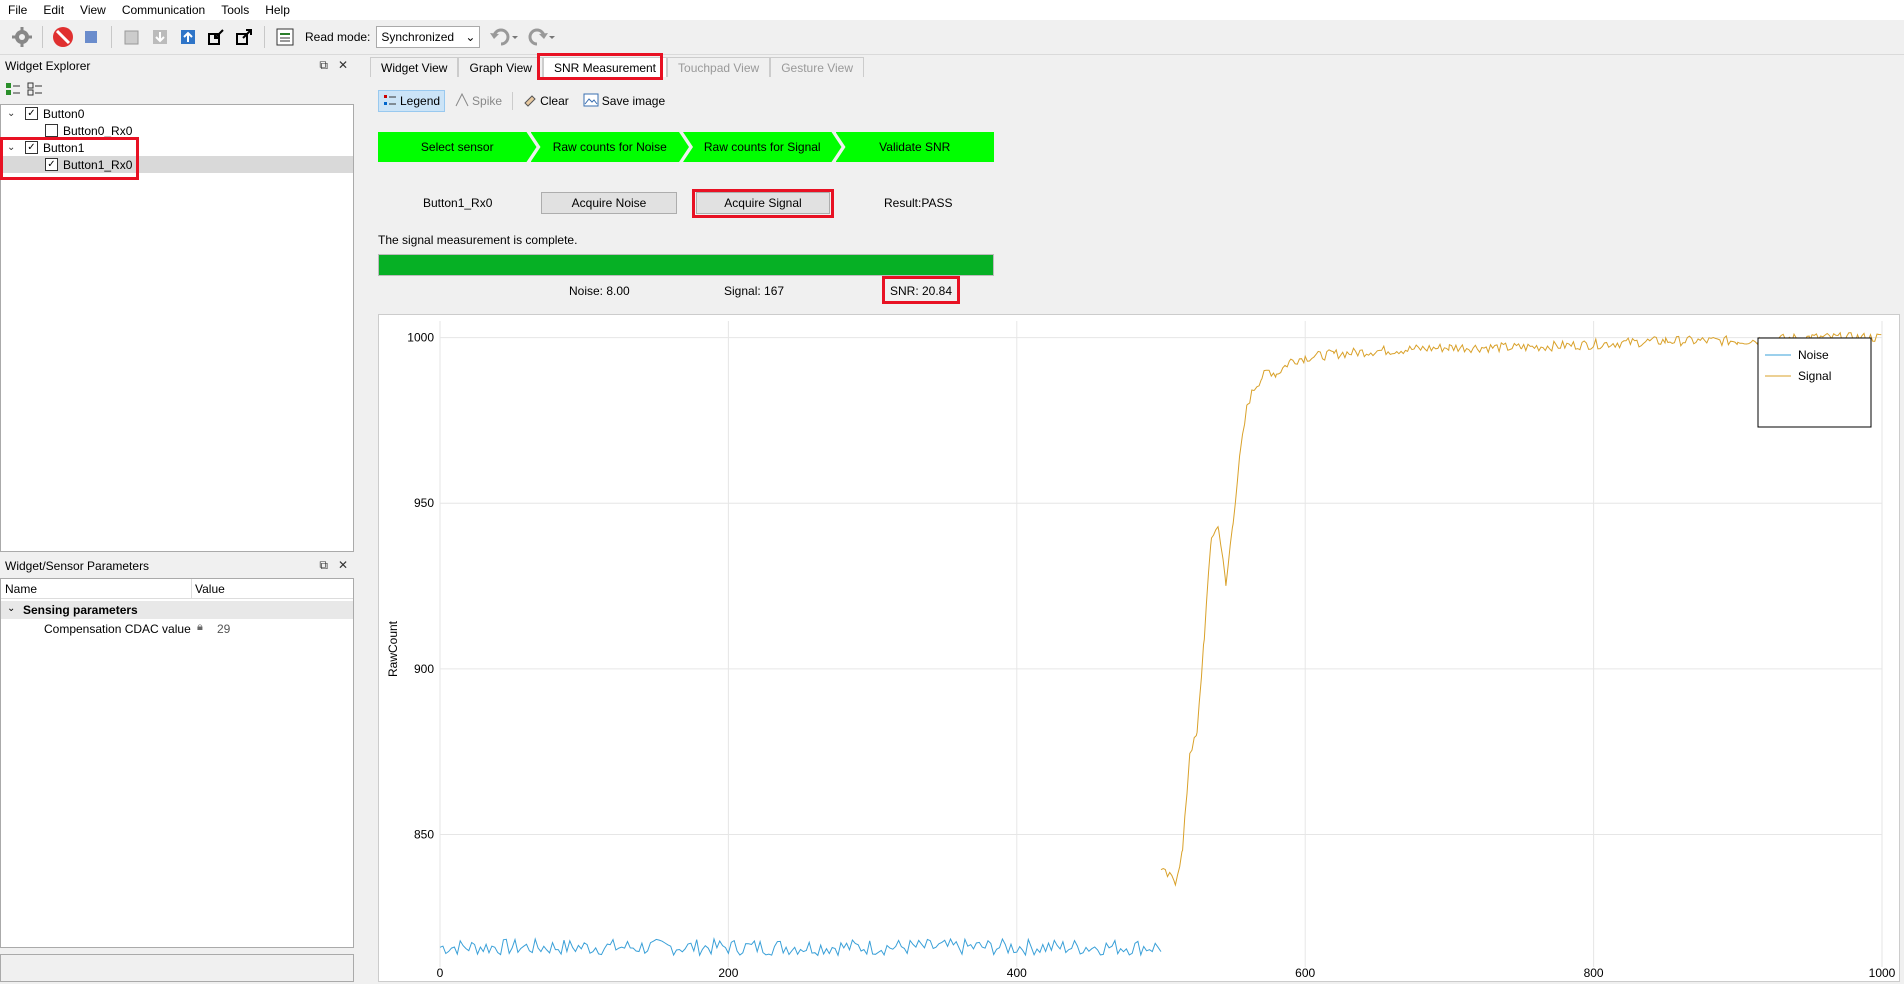  I want to click on tree-label: Button0, so click(64, 113).